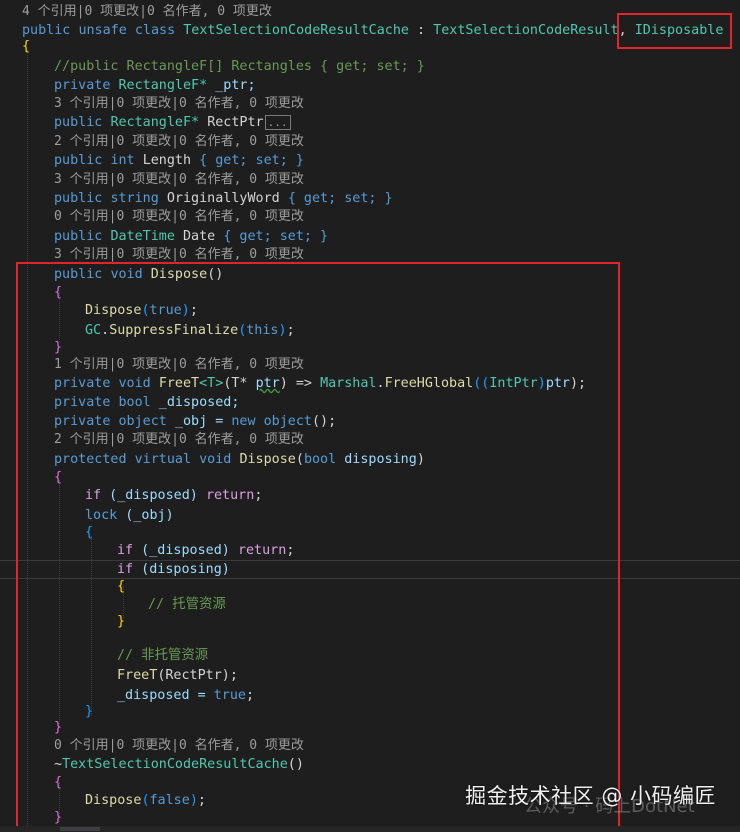  I want to click on date-property: public DateTime Date { get; set; }, so click(191, 236).